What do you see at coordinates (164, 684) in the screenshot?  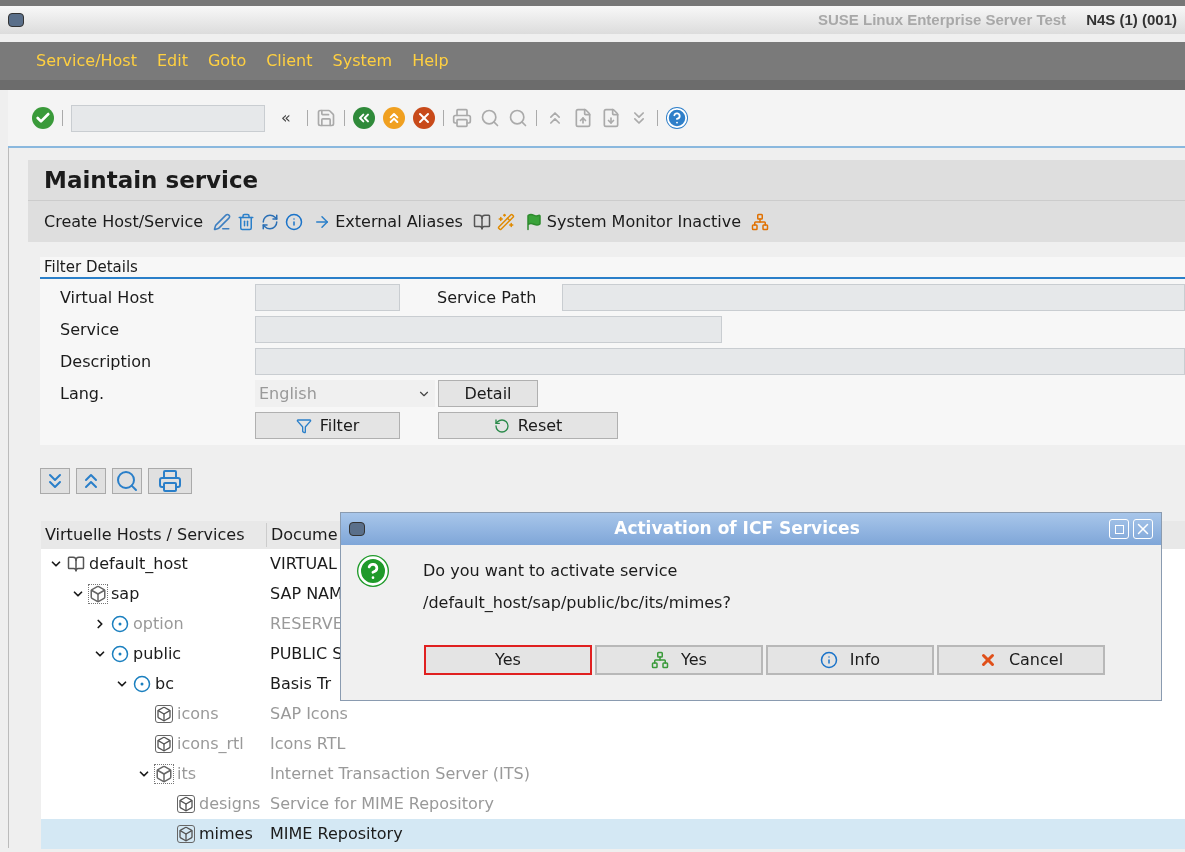 I see `node-name: bc` at bounding box center [164, 684].